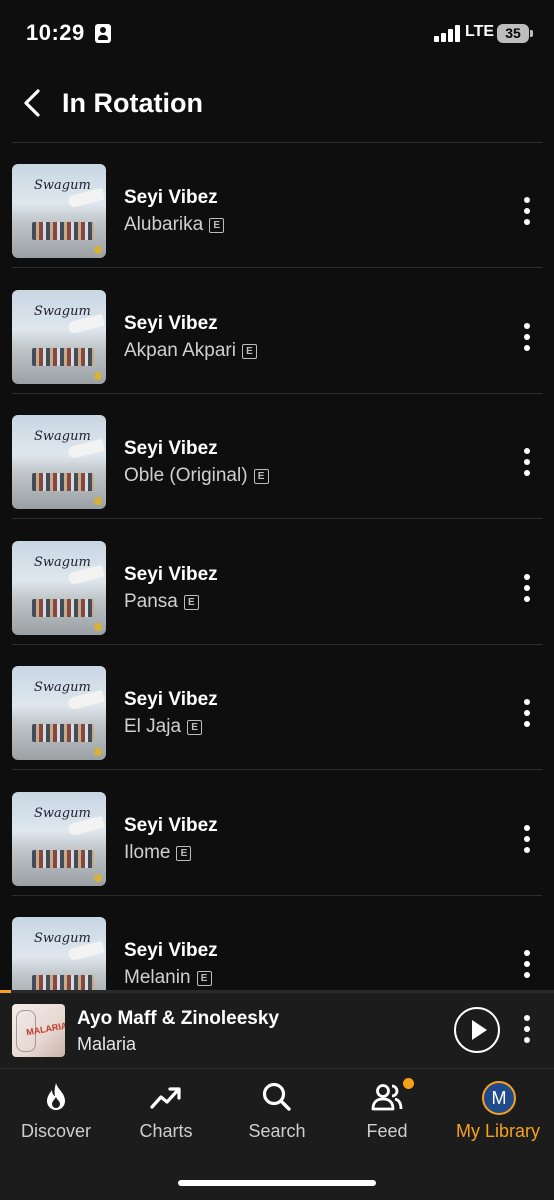  I want to click on track-title: Akpan Akpari, so click(180, 350).